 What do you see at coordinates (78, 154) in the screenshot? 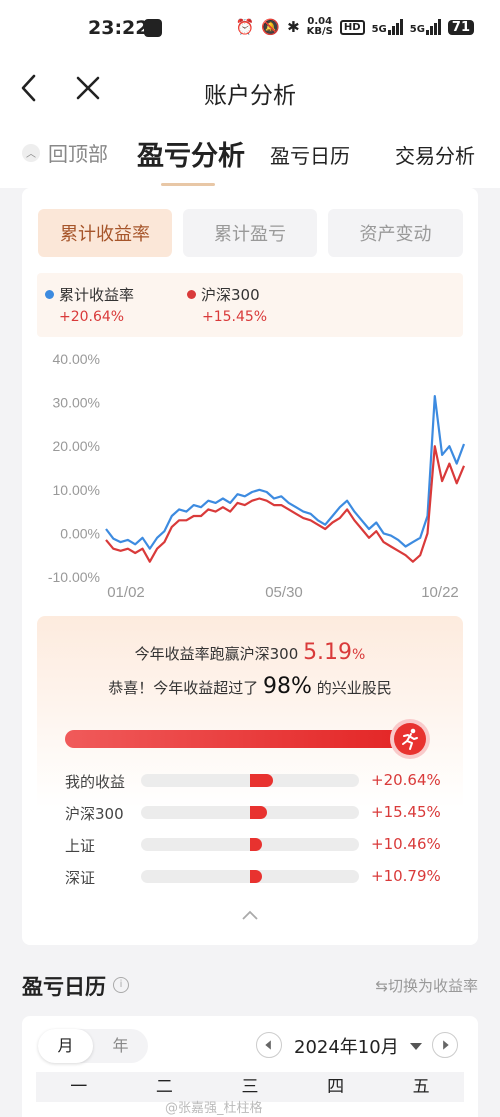
I see `back-to-top-label: 回顶部` at bounding box center [78, 154].